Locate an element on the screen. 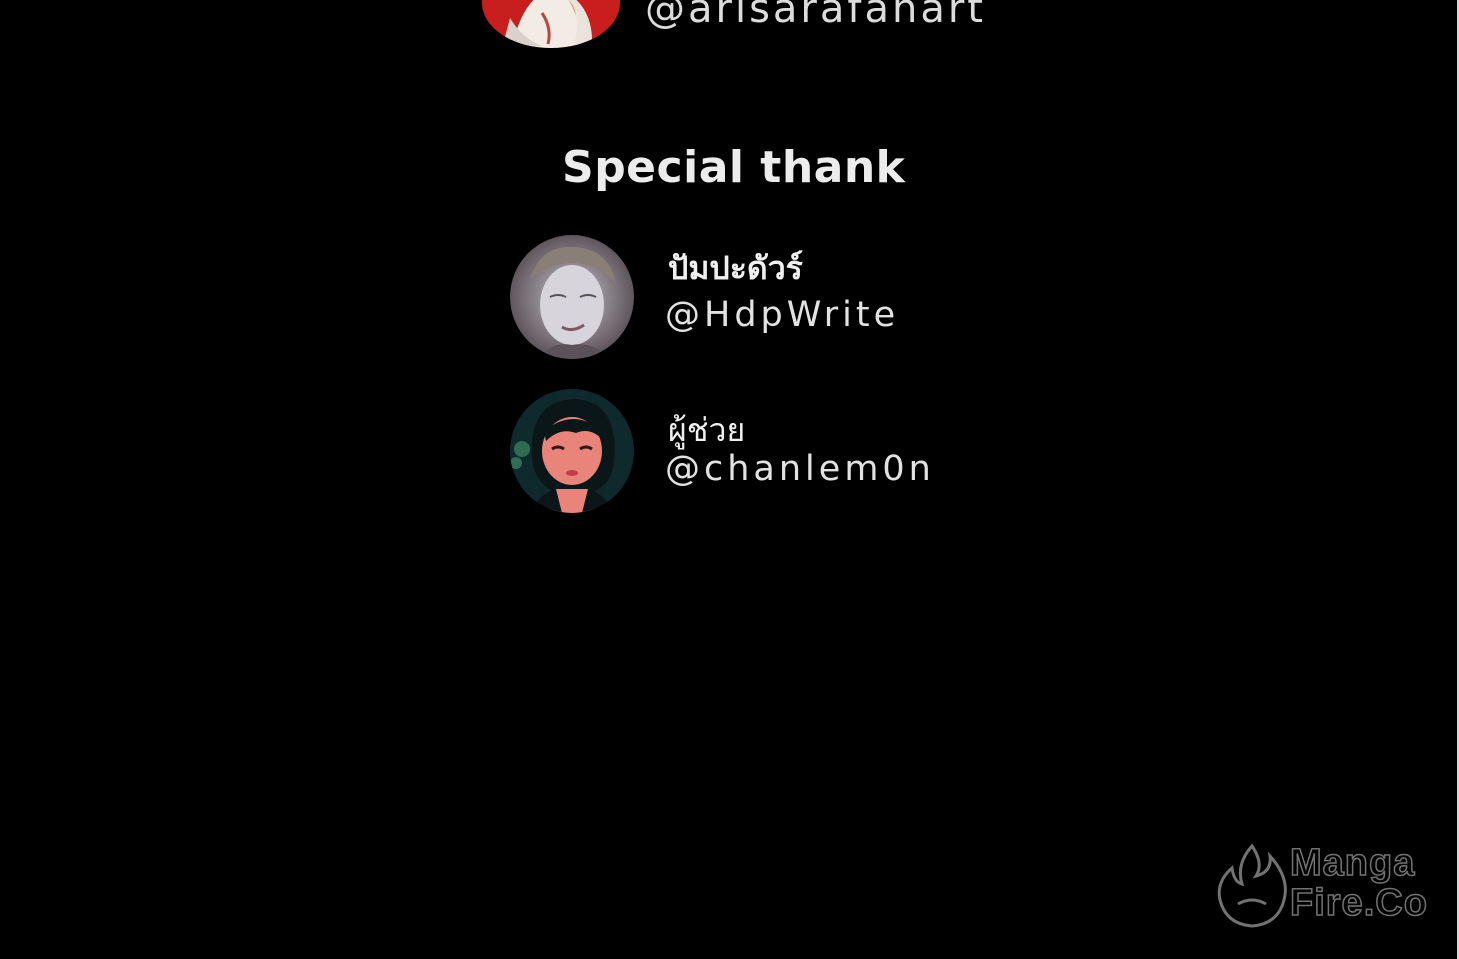 This screenshot has width=1459, height=959. top-credit is located at coordinates (551, 24).